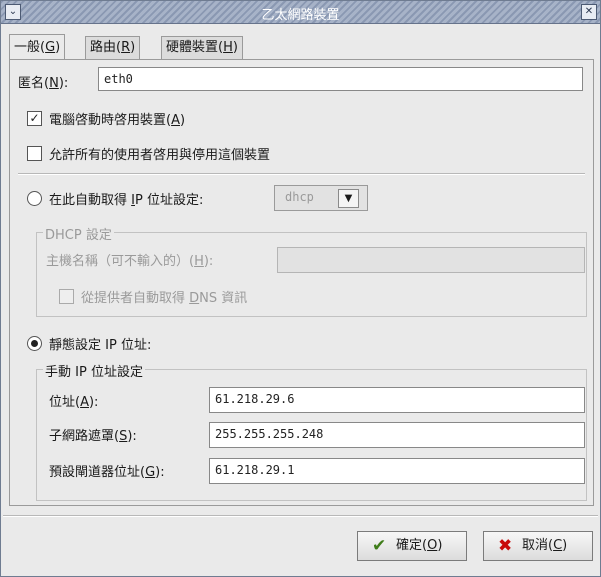 This screenshot has width=601, height=577. Describe the element at coordinates (397, 471) in the screenshot. I see `gateway-field: 61.218.29.1` at that location.